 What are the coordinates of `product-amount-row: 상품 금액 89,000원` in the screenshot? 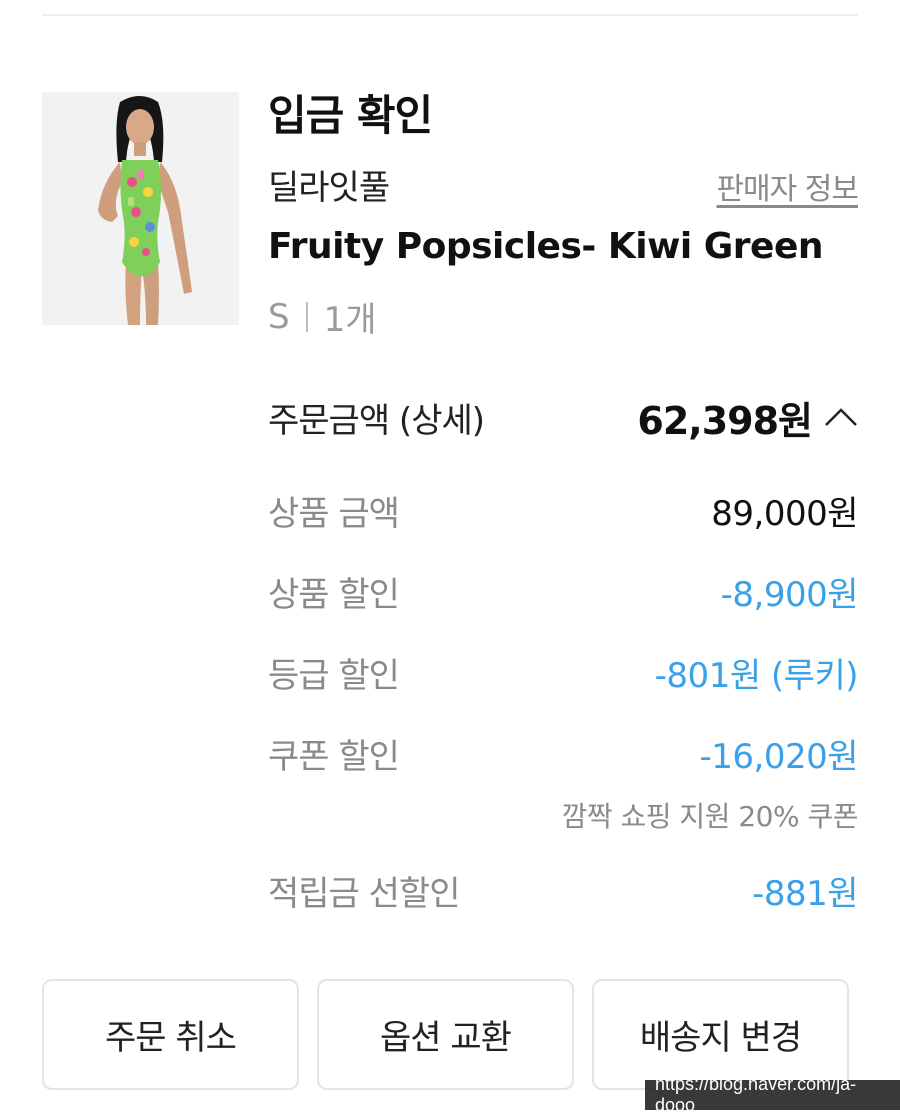 It's located at (563, 510).